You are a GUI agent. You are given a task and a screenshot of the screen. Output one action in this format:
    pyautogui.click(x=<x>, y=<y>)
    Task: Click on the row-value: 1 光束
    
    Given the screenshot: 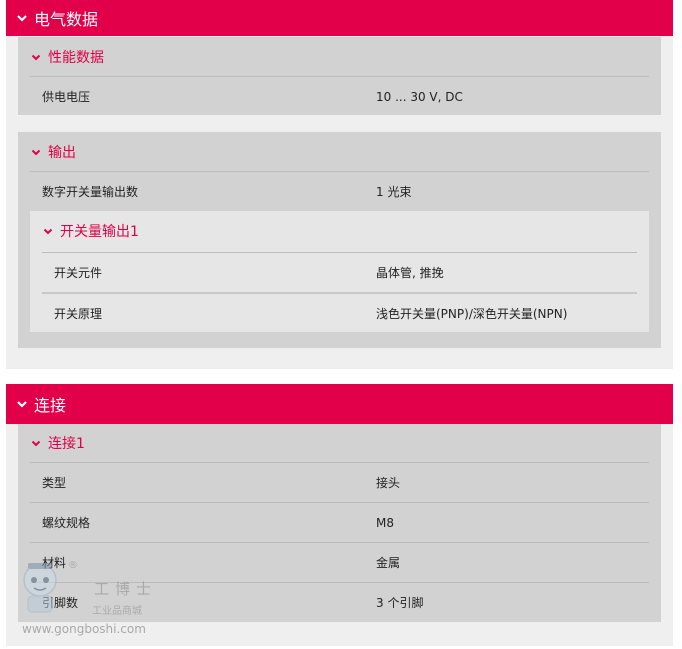 What is the action you would take?
    pyautogui.click(x=394, y=192)
    